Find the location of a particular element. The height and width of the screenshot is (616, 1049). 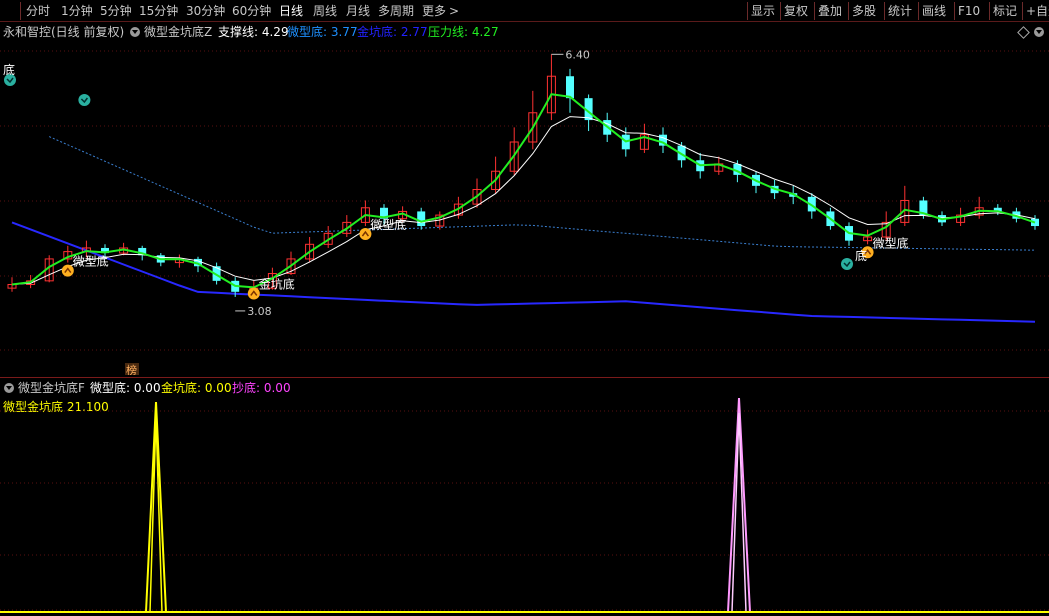

toolbar-button-4: 统计 is located at coordinates (900, 11).